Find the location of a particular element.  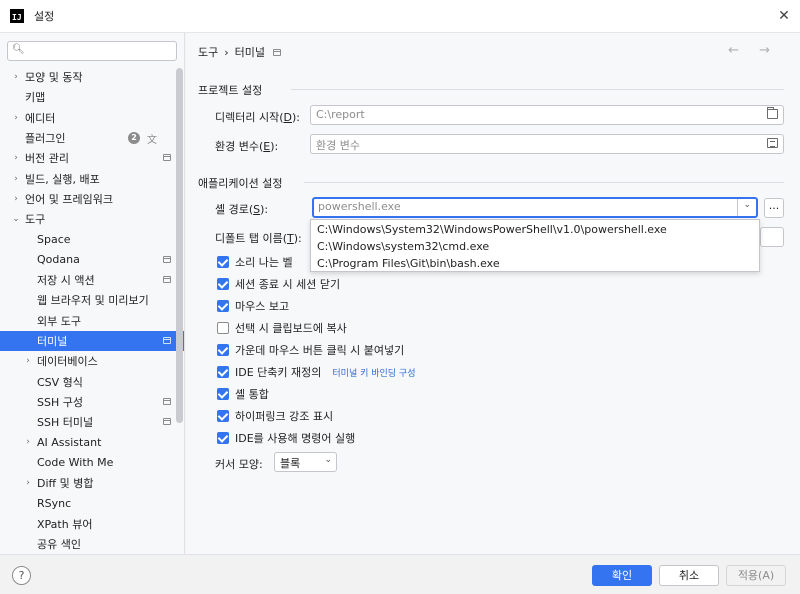

apply-button: 적용(A) is located at coordinates (756, 575).